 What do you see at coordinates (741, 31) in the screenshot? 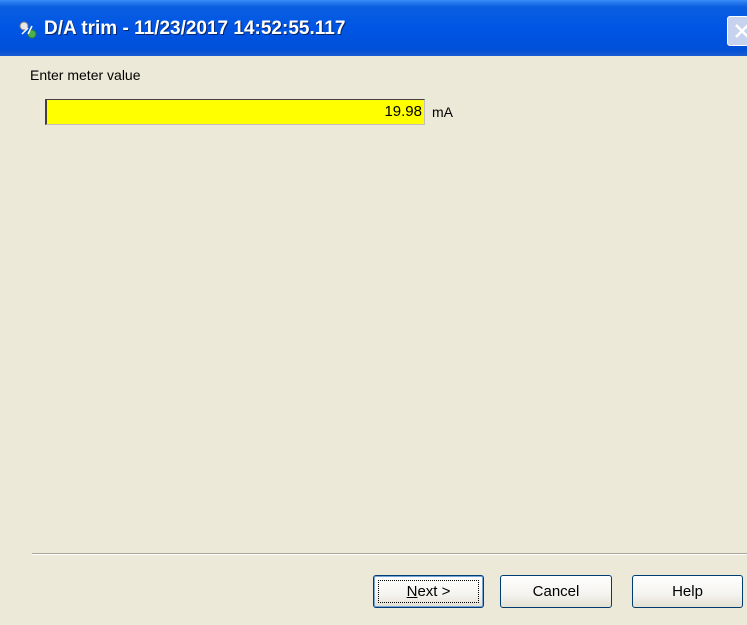
I see `close-icon` at bounding box center [741, 31].